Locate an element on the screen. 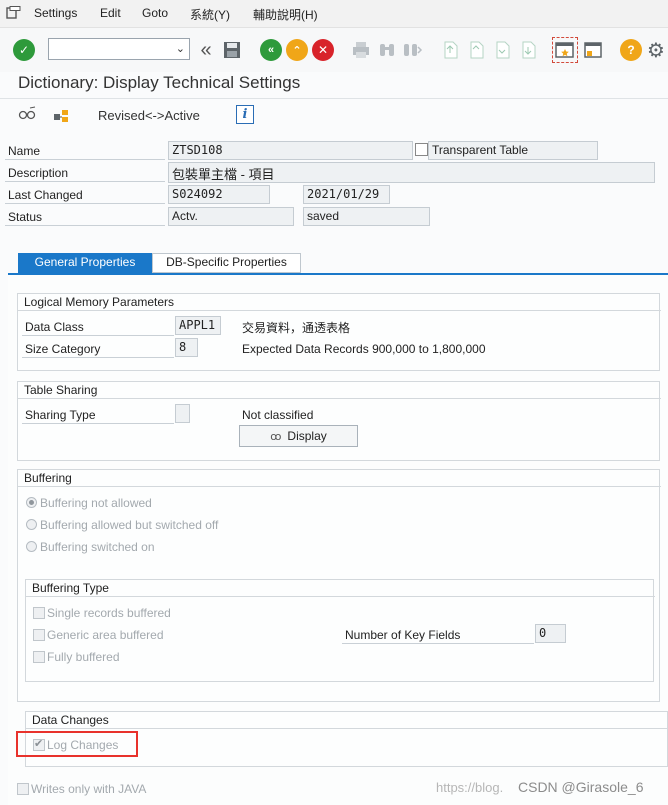  print-icon is located at coordinates (361, 50).